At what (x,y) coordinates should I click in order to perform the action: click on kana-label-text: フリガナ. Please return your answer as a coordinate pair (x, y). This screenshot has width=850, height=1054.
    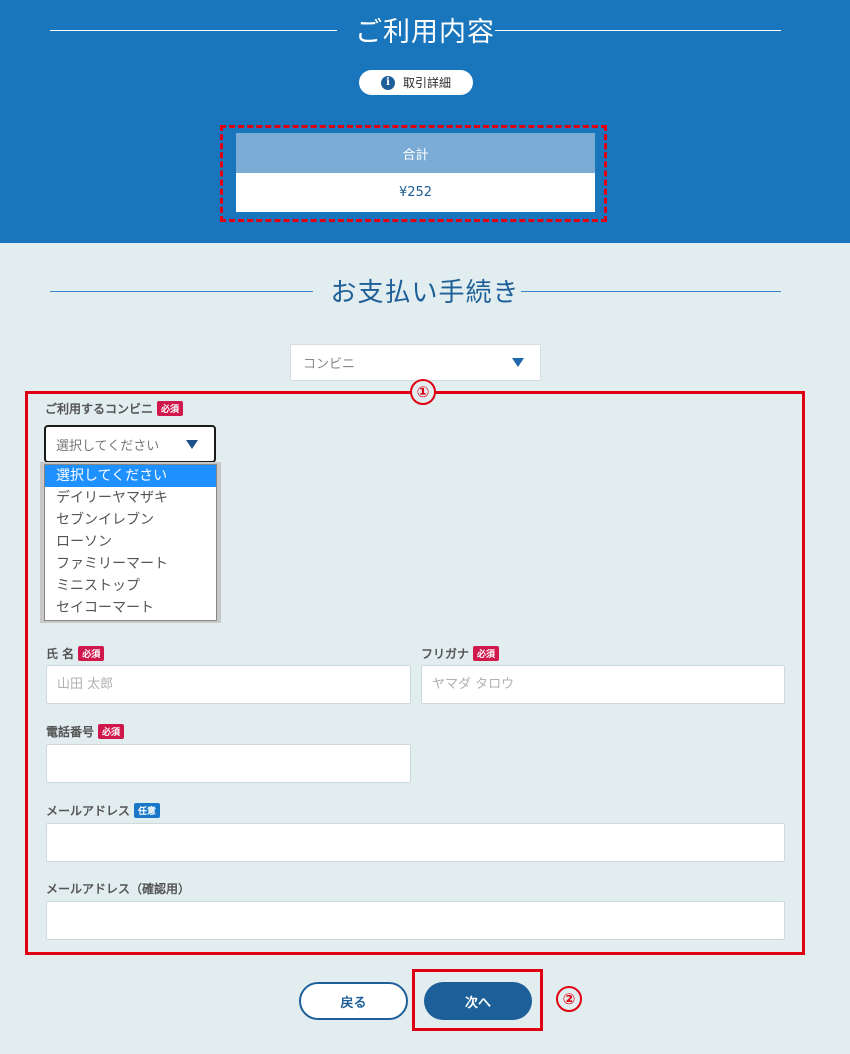
    Looking at the image, I should click on (445, 654).